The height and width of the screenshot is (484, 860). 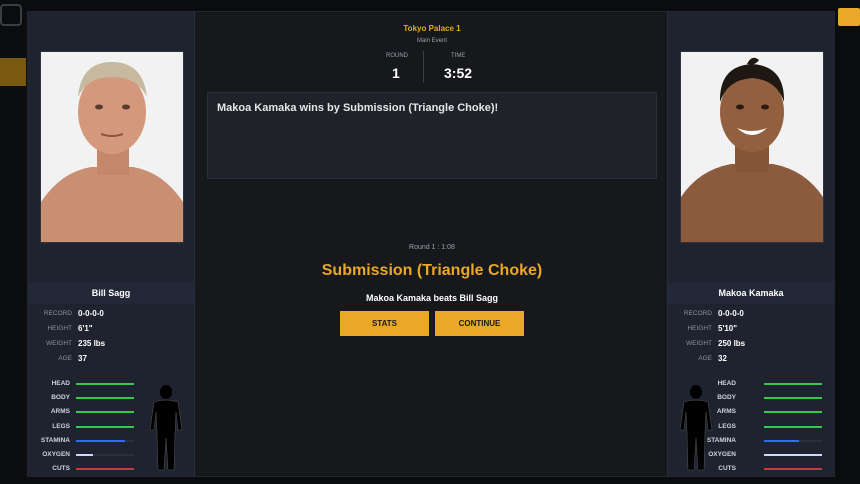 What do you see at coordinates (752, 147) in the screenshot?
I see `right-fighter-photo` at bounding box center [752, 147].